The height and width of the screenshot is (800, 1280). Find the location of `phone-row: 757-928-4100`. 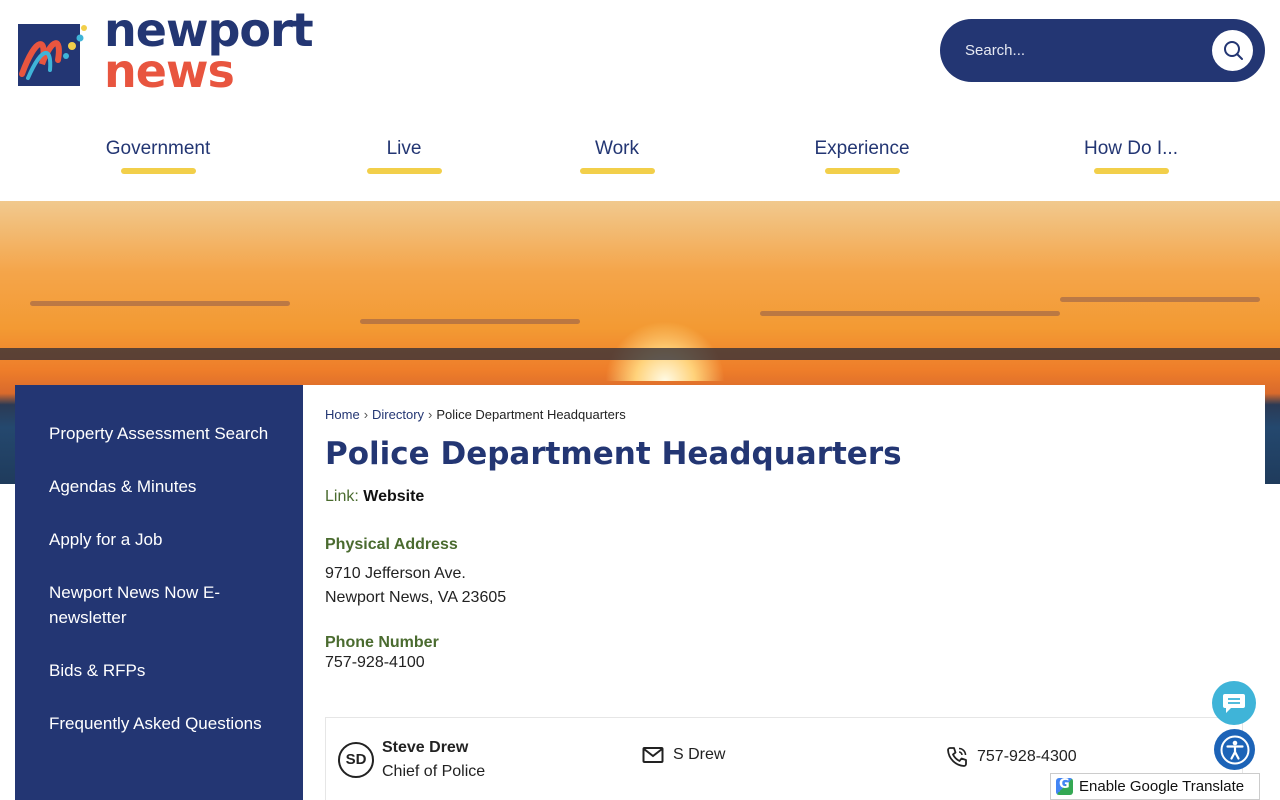

phone-row: 757-928-4100 is located at coordinates (784, 663).